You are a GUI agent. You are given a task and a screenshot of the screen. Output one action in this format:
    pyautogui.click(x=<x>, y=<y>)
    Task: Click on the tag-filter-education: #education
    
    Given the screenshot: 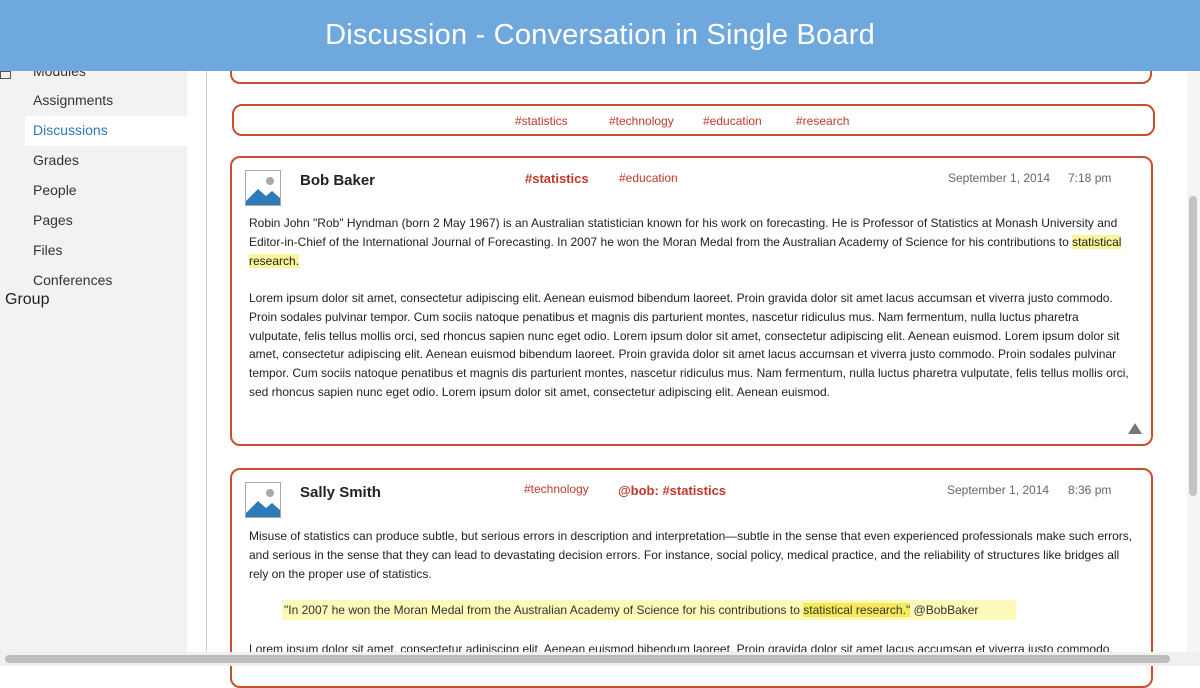 What is the action you would take?
    pyautogui.click(x=732, y=121)
    